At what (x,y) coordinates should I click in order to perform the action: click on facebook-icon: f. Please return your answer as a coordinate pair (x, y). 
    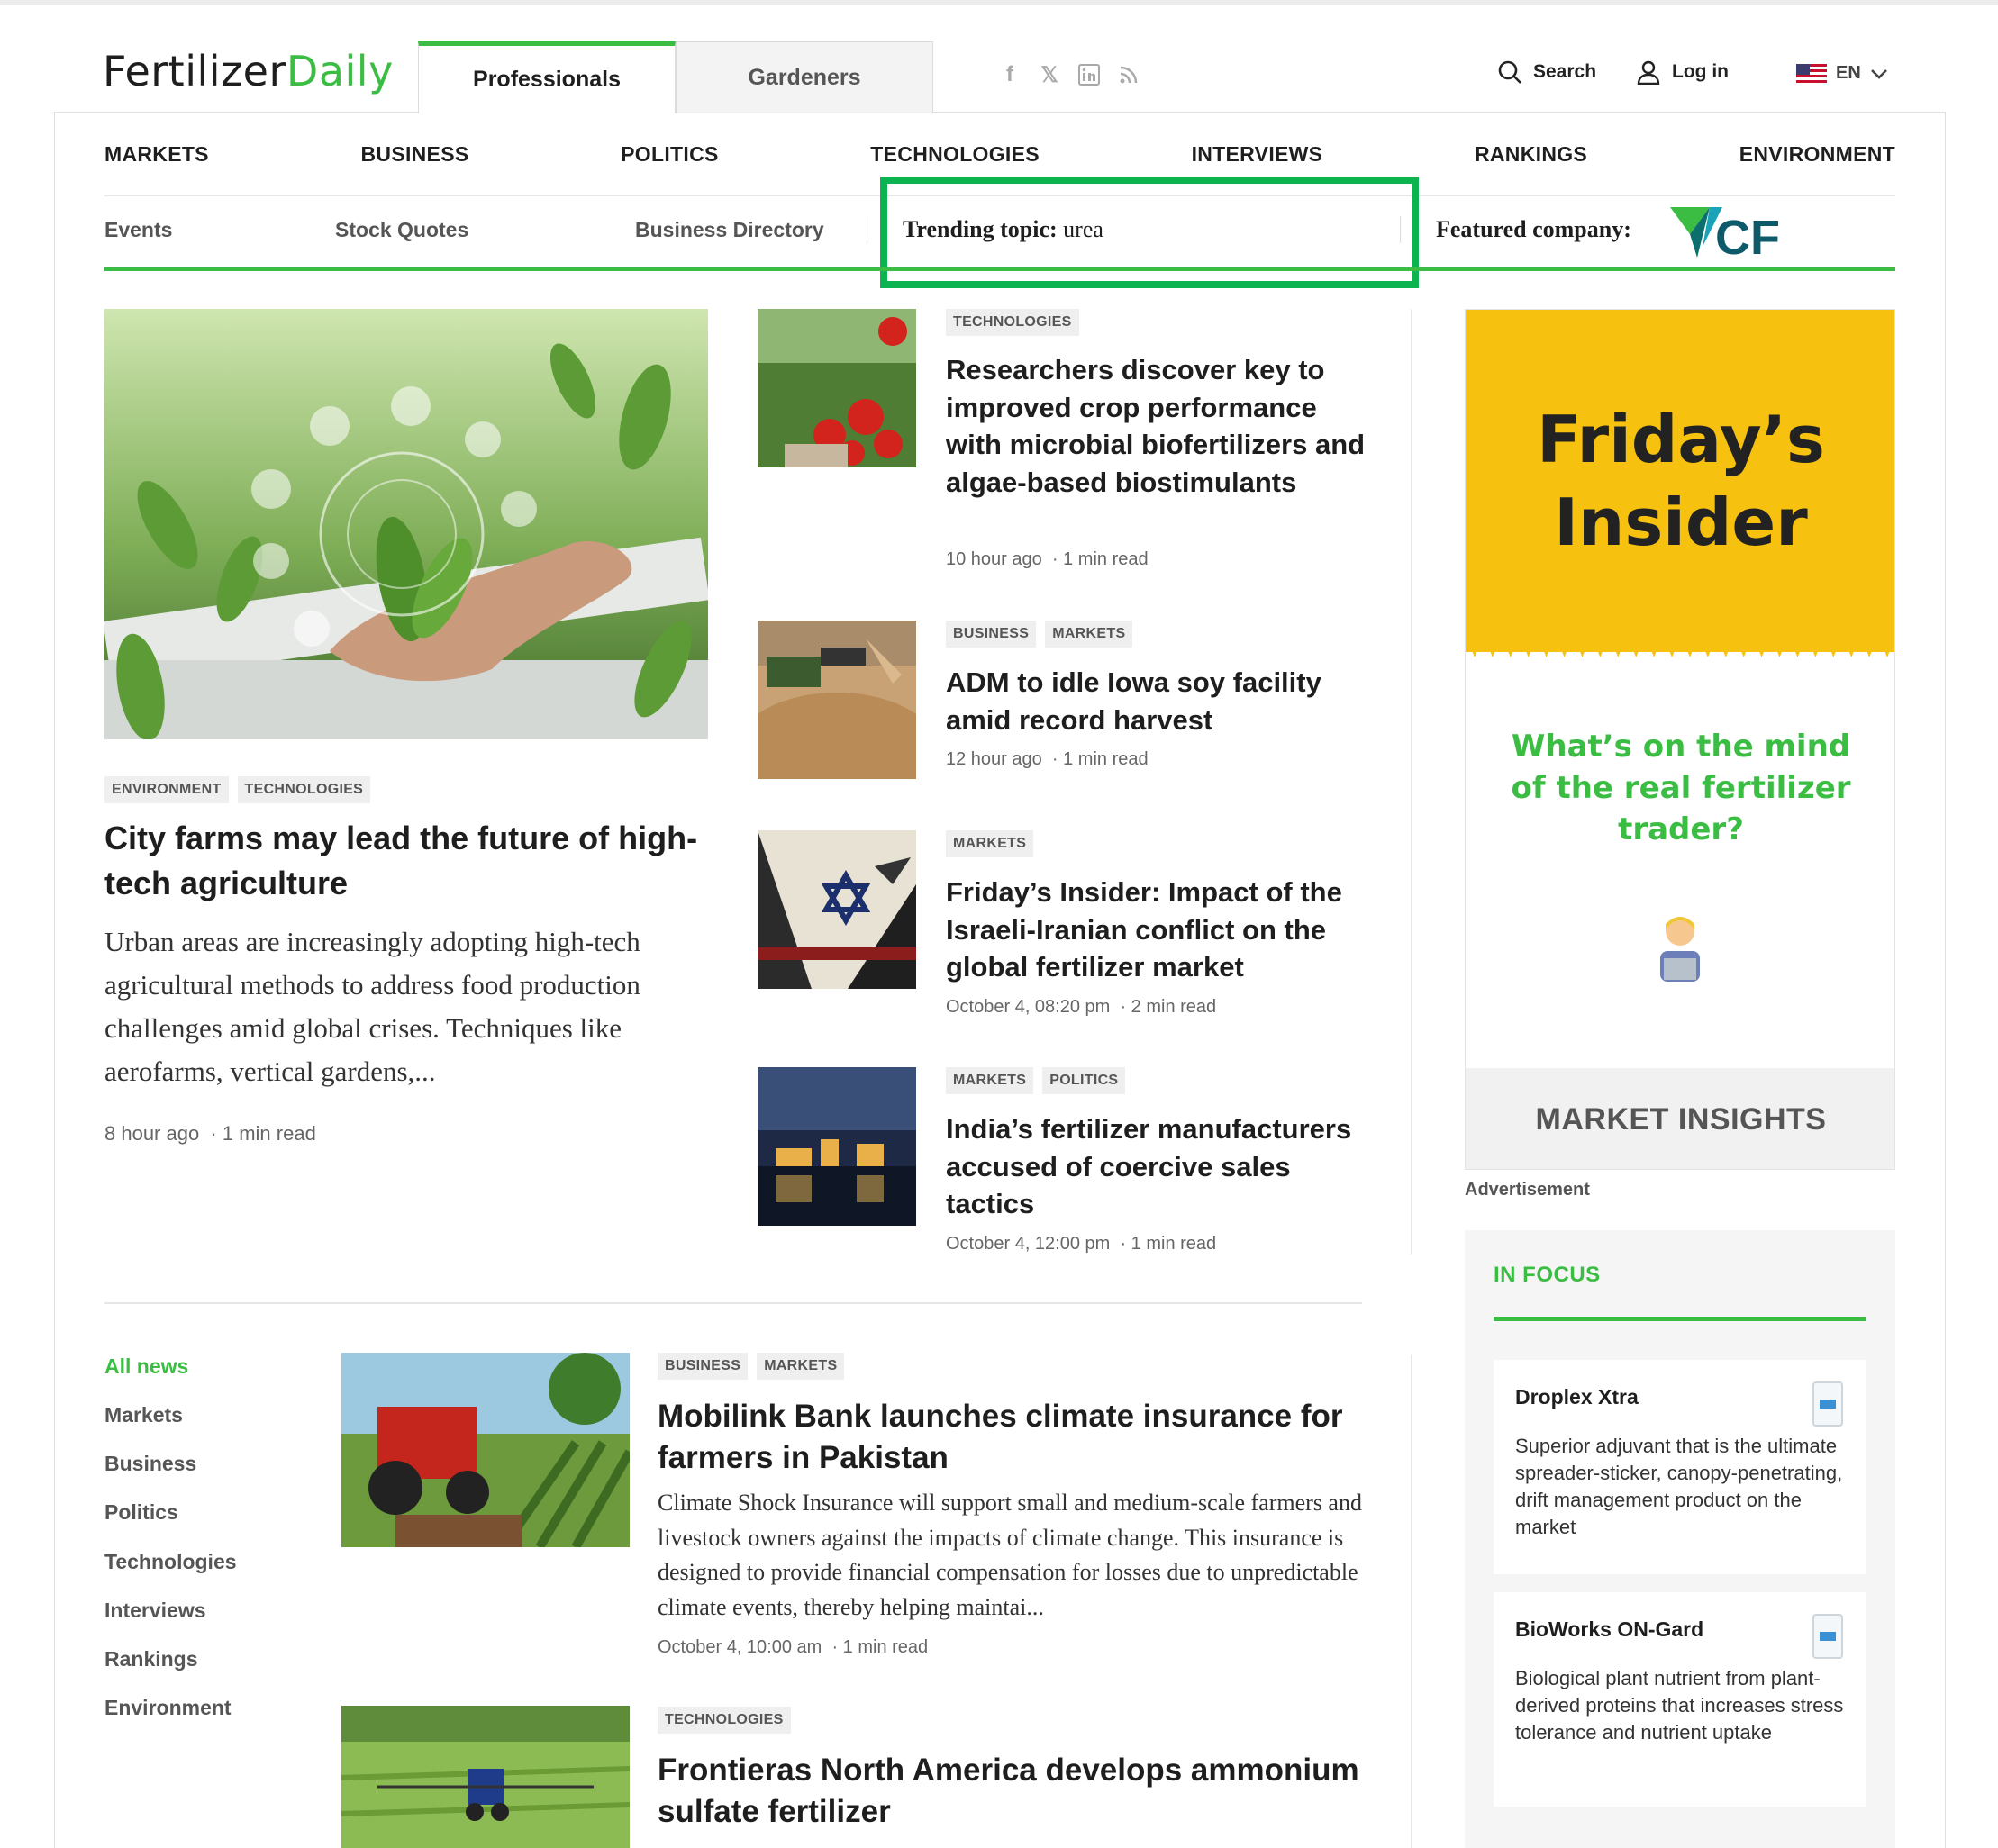
    Looking at the image, I should click on (1010, 74).